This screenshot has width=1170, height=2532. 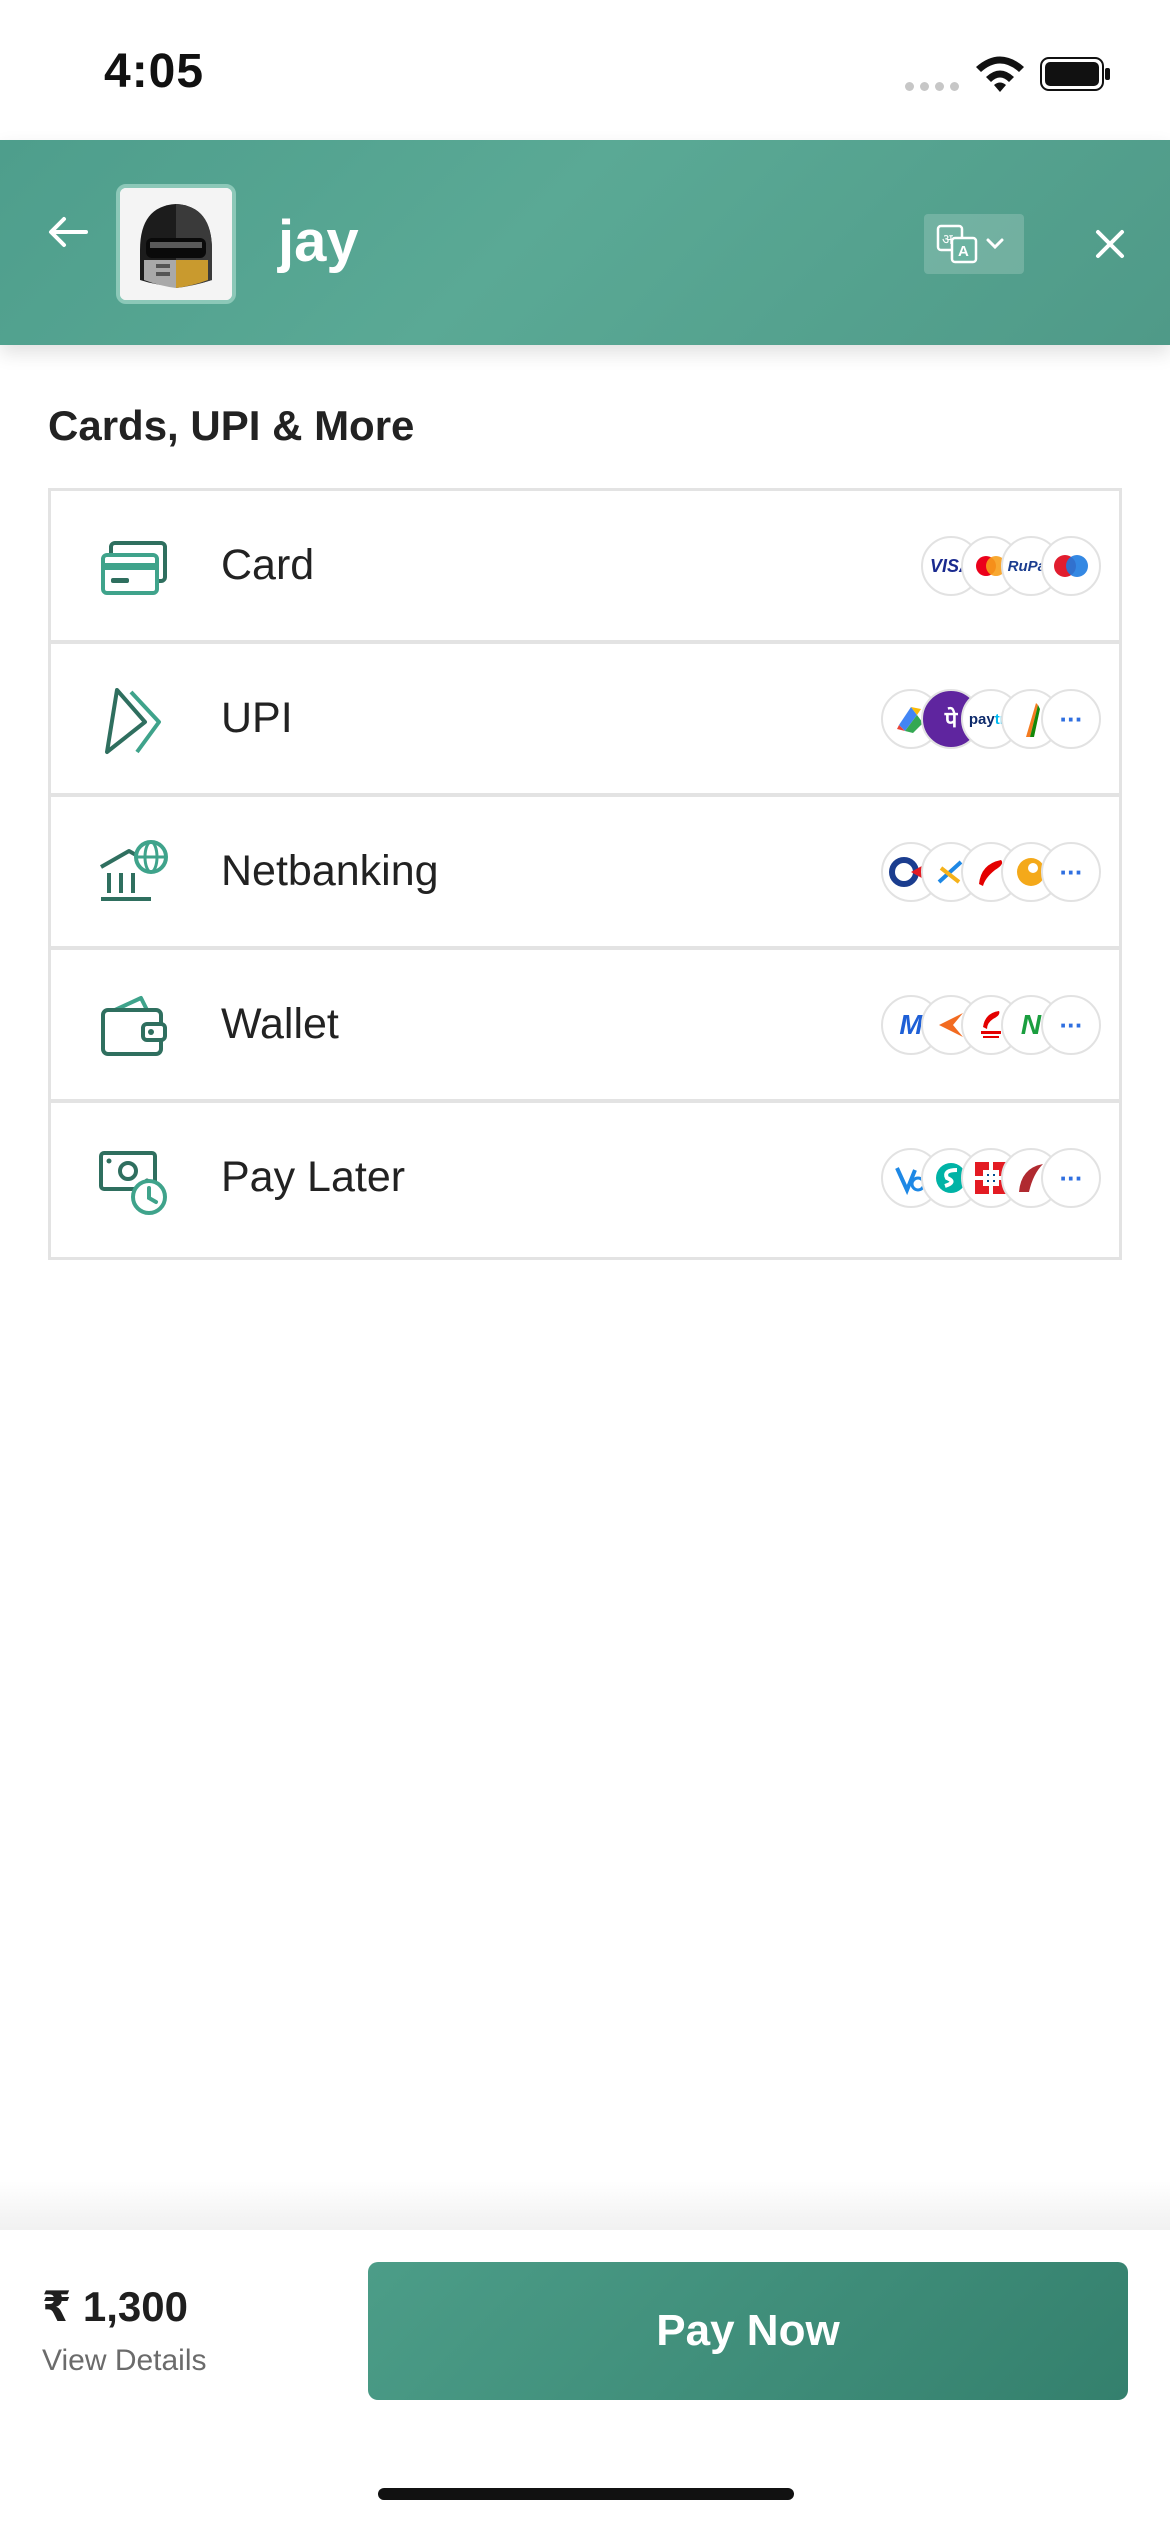 What do you see at coordinates (1011, 567) in the screenshot?
I see `card-network-logos: VISA RuPay` at bounding box center [1011, 567].